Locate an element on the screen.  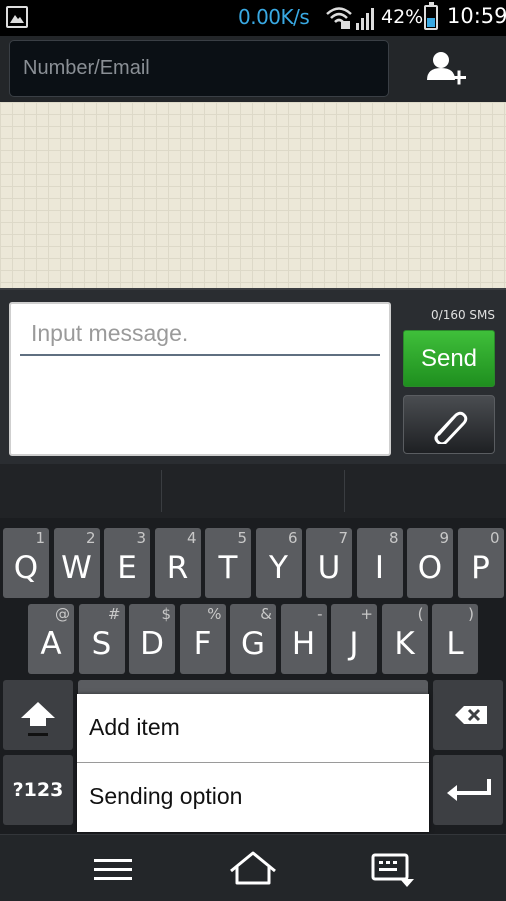
key-w: 2W is located at coordinates (76, 563).